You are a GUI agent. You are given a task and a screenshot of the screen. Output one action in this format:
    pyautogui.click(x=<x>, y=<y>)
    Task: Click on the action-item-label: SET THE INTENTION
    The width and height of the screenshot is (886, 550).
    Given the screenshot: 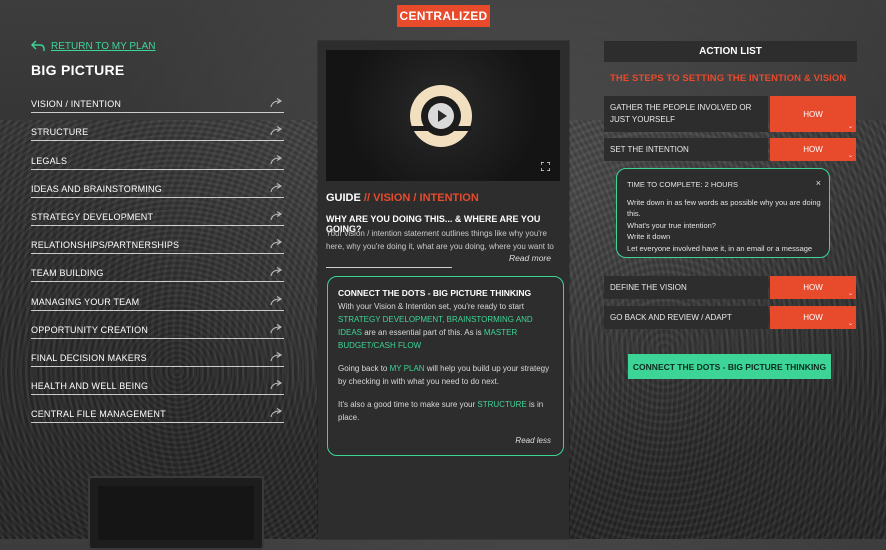 What is the action you would take?
    pyautogui.click(x=649, y=149)
    